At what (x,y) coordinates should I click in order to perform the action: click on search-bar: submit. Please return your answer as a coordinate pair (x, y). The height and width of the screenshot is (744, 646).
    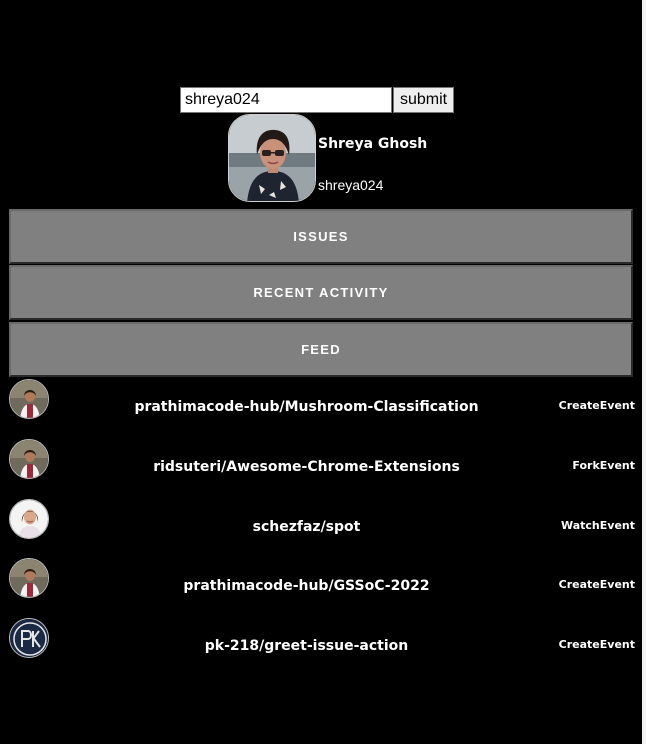
    Looking at the image, I should click on (317, 100).